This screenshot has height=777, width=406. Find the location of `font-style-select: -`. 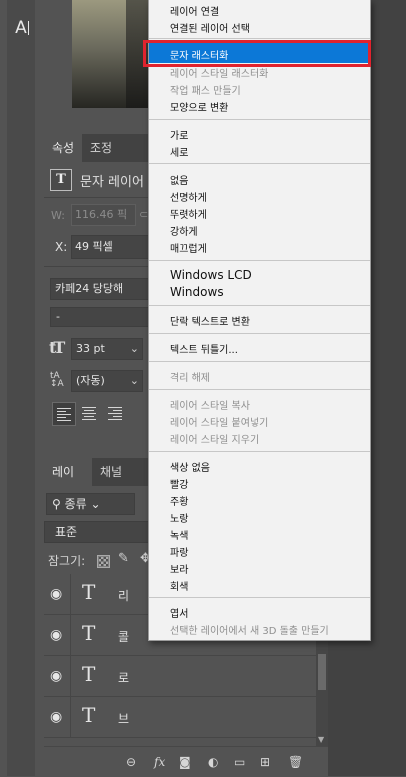

font-style-select: - is located at coordinates (101, 317).